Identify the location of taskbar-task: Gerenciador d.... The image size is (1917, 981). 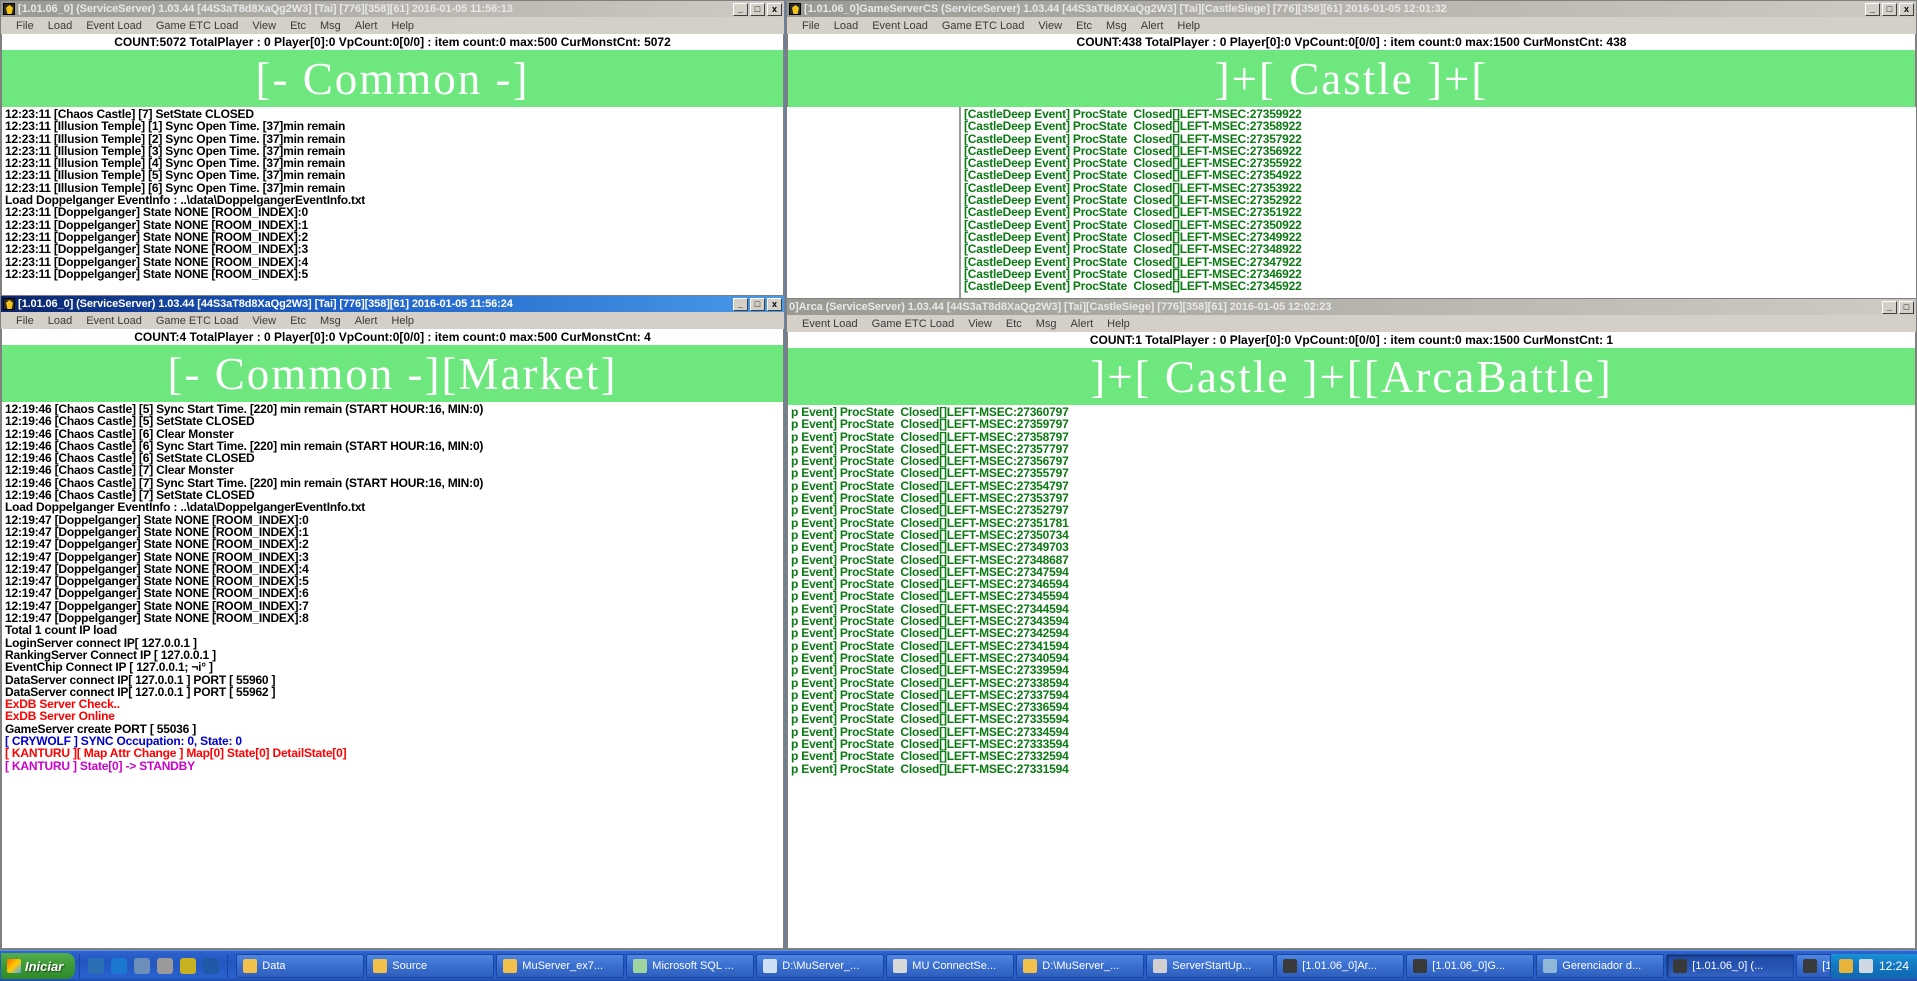
(1600, 966).